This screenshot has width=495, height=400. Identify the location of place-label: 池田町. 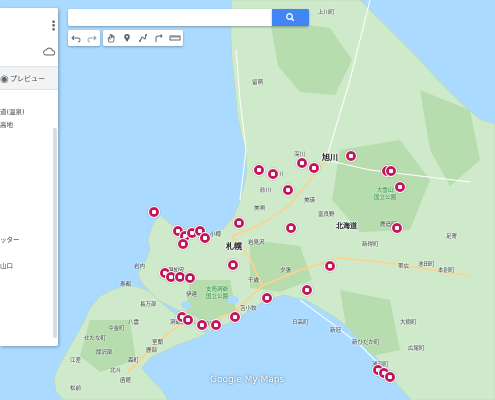
(426, 265).